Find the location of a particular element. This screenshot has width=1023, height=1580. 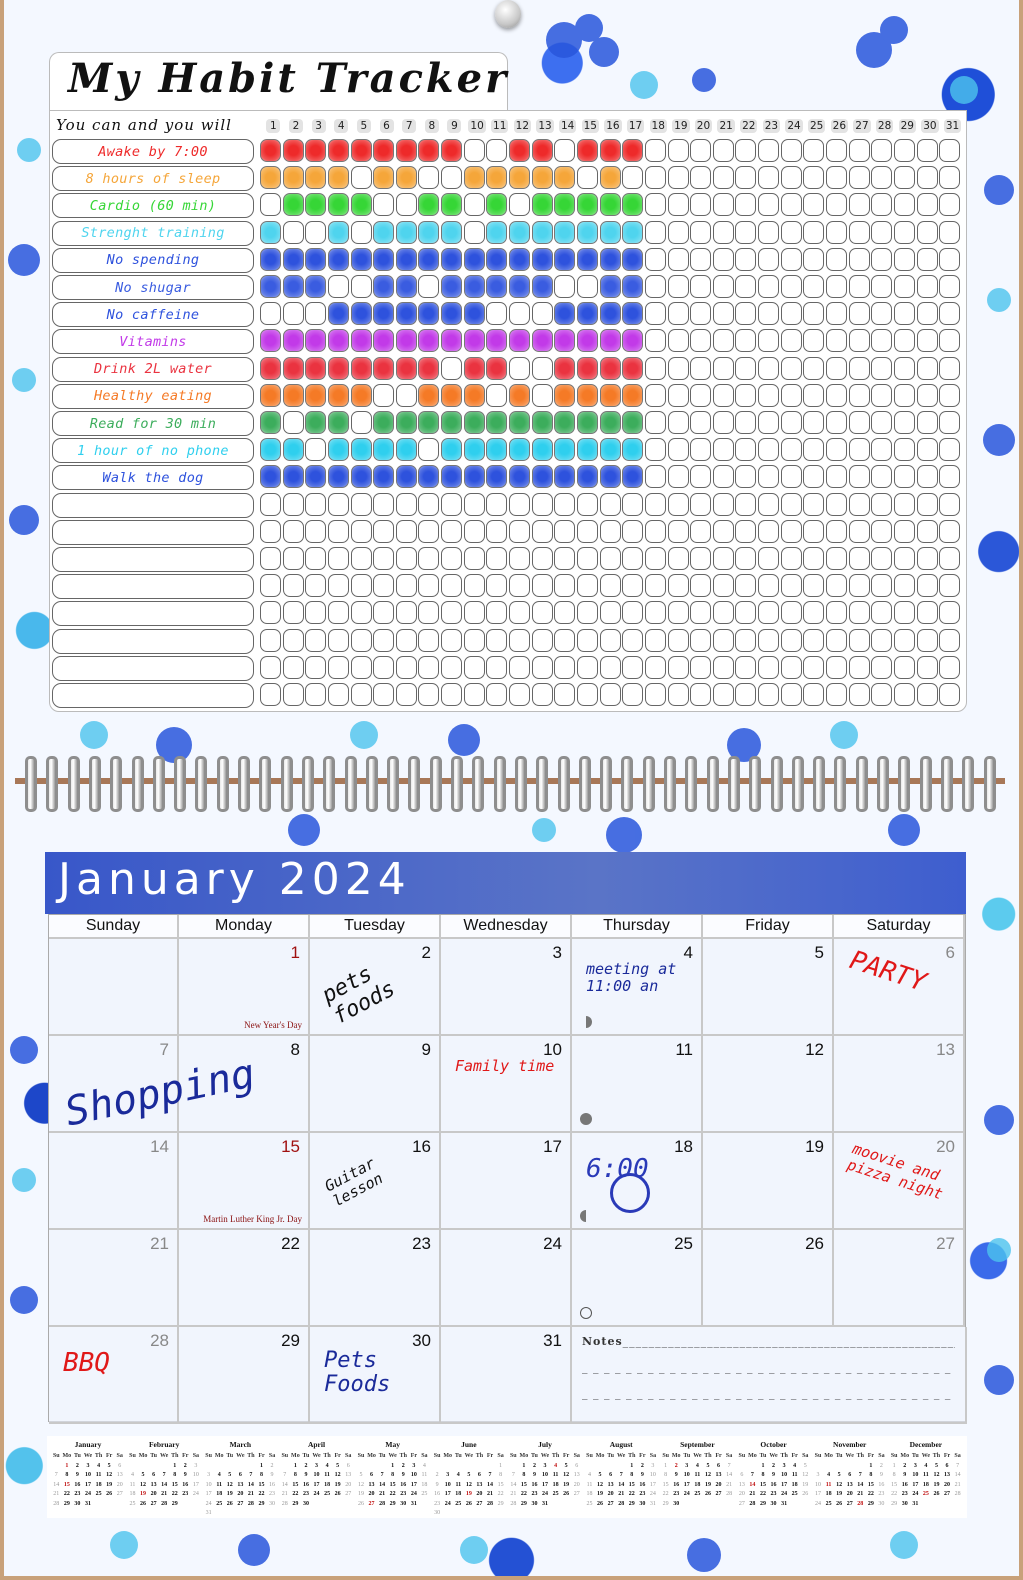

habit-label: Healthy eating is located at coordinates (153, 396).